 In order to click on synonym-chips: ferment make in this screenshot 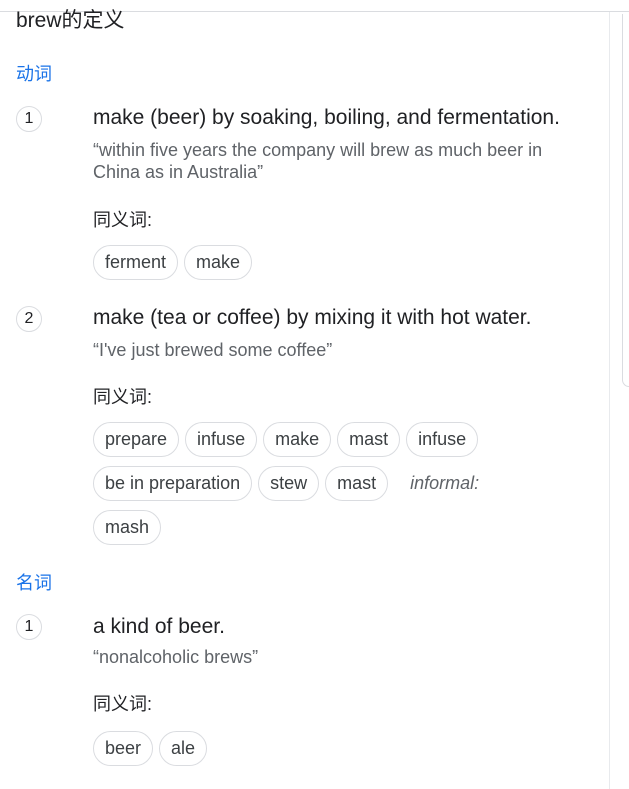, I will do `click(173, 262)`.